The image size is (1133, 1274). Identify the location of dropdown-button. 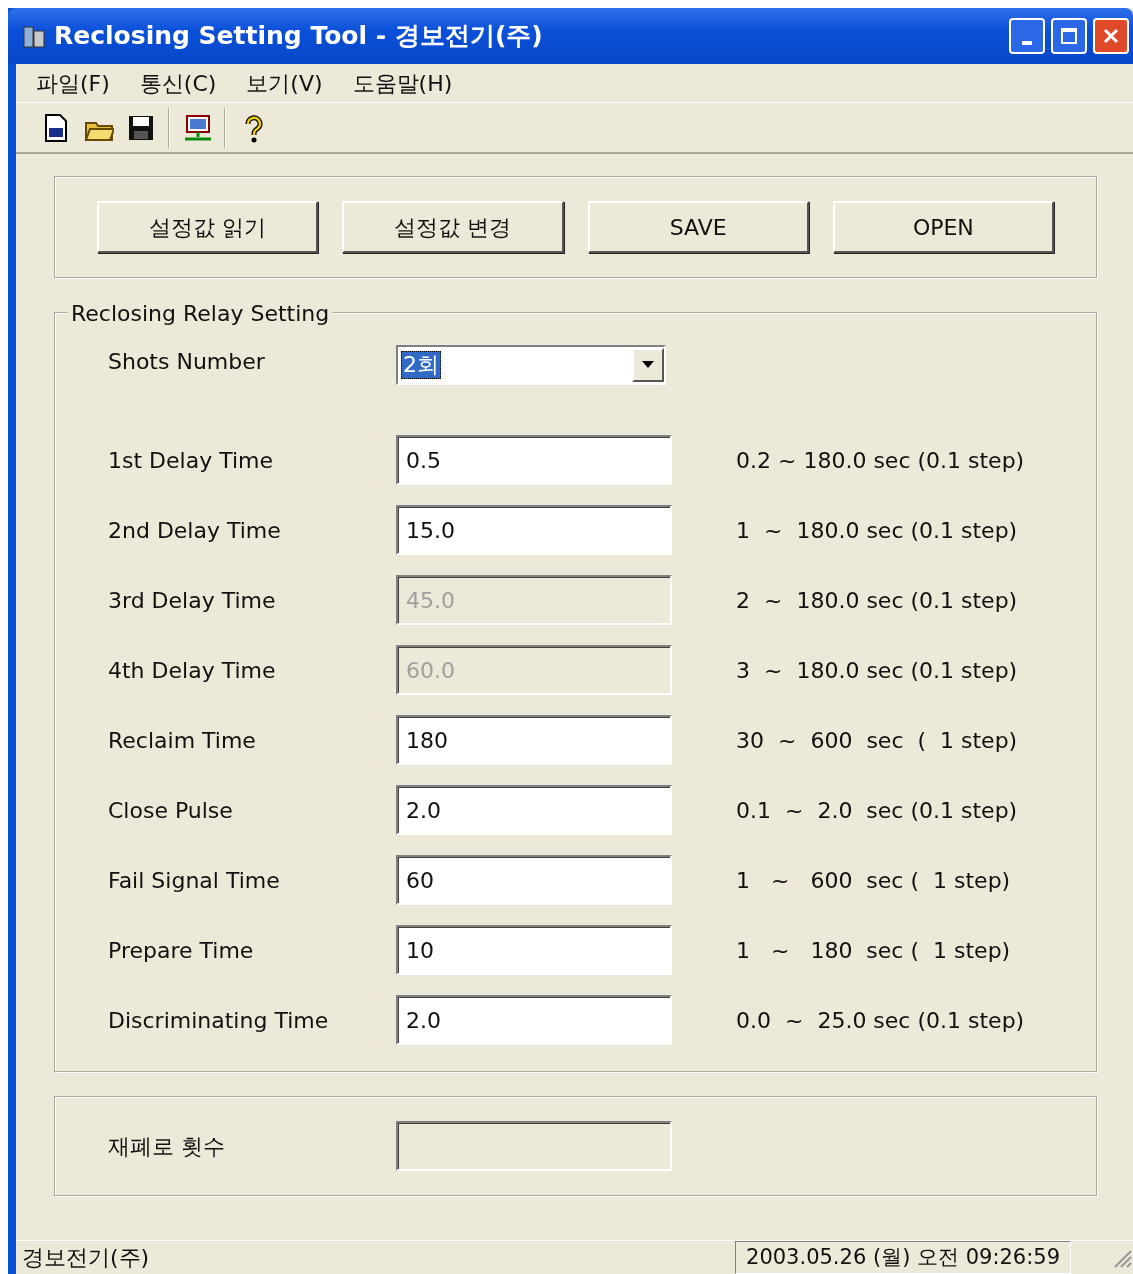
(648, 365).